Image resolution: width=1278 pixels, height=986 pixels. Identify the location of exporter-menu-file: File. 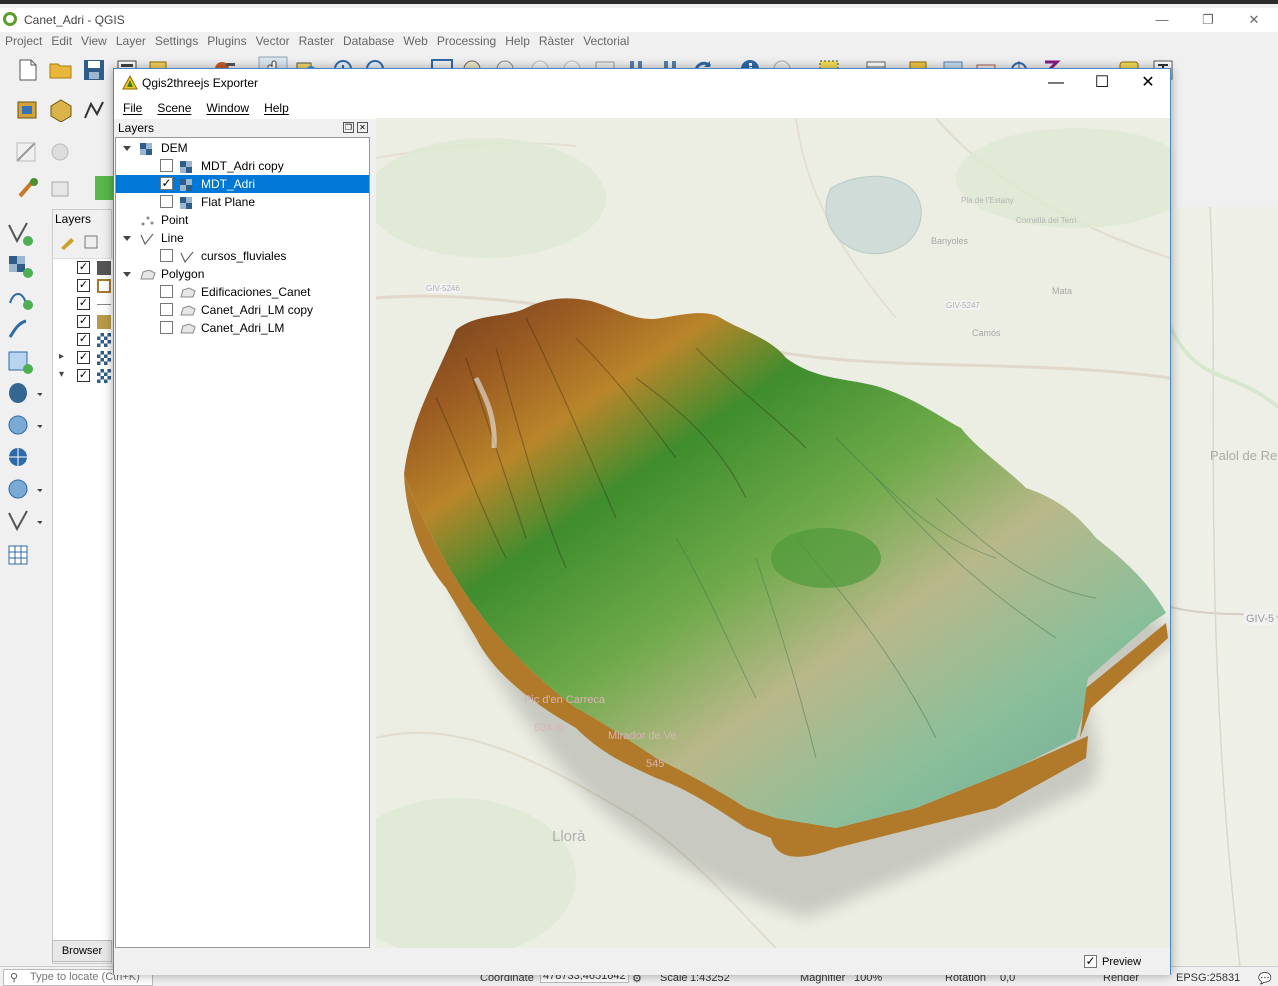
(132, 108).